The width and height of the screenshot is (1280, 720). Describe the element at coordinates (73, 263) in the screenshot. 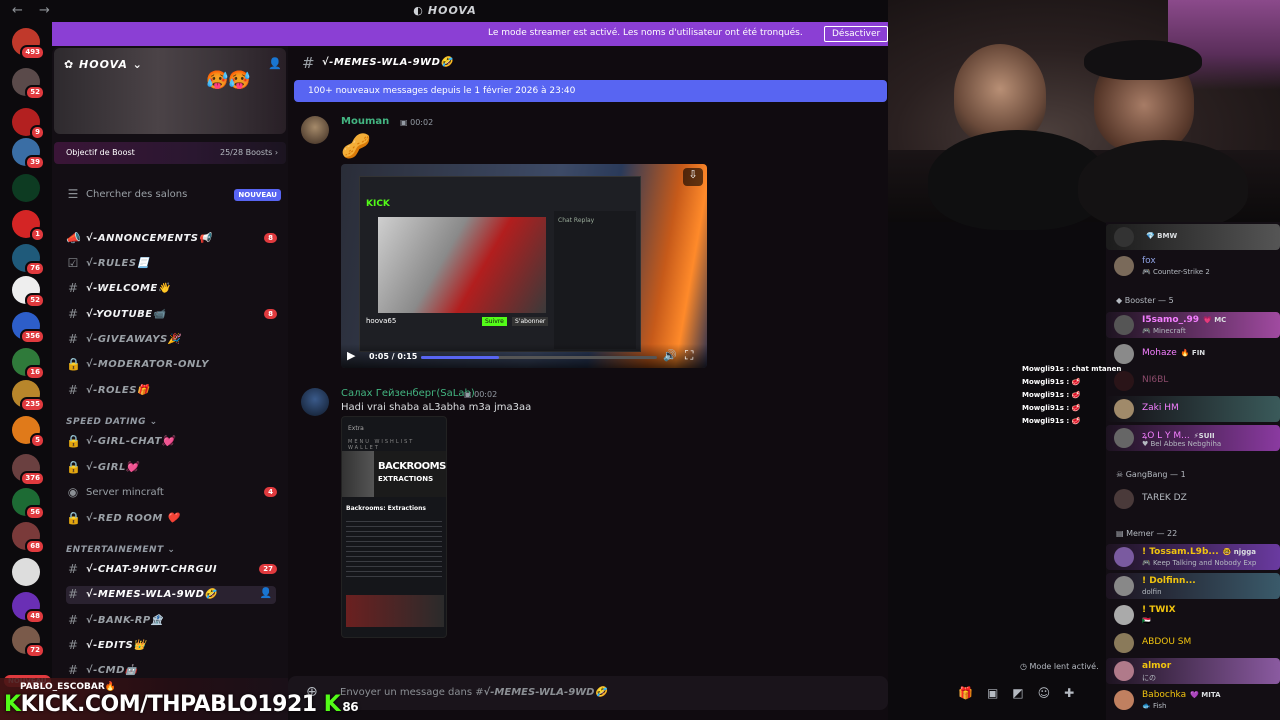

I see `rules-icon: ☑` at that location.